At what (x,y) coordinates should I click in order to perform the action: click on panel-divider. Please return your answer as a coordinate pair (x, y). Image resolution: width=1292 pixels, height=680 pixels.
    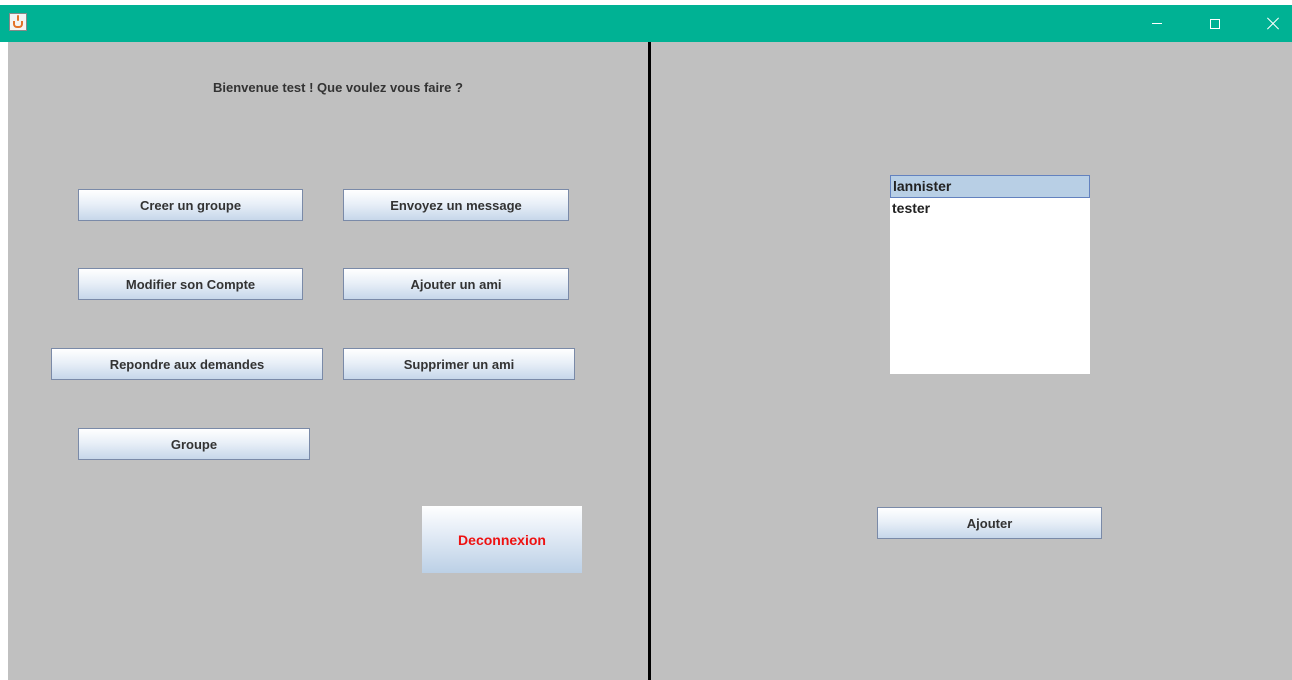
    Looking at the image, I should click on (649, 361).